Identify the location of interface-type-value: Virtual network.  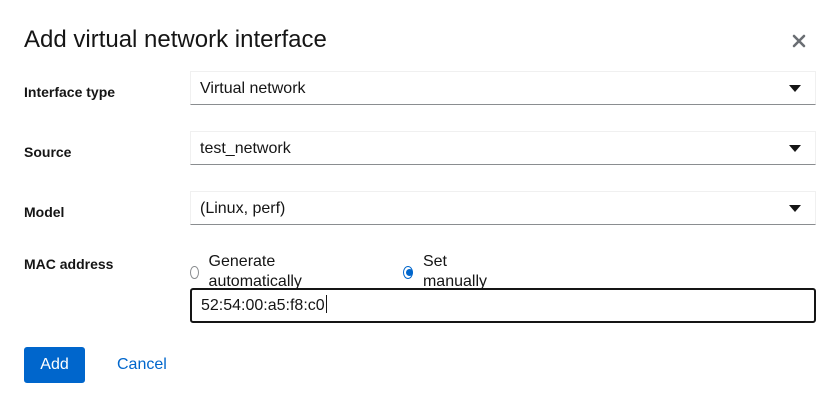
(253, 88).